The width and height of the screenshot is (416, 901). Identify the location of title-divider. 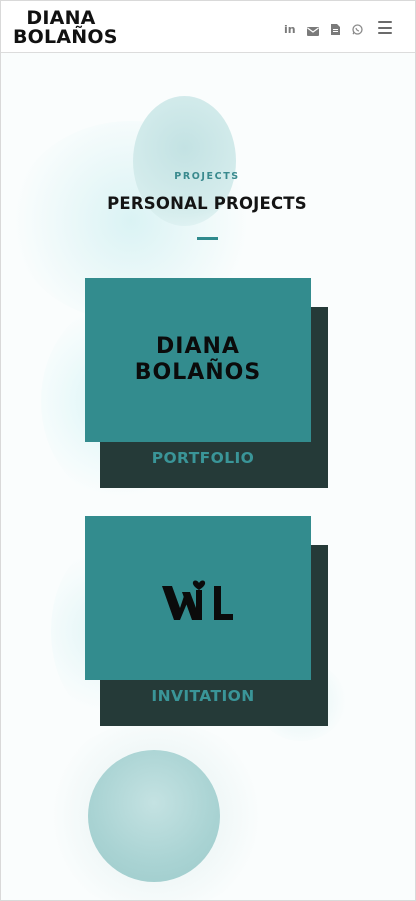
(207, 238).